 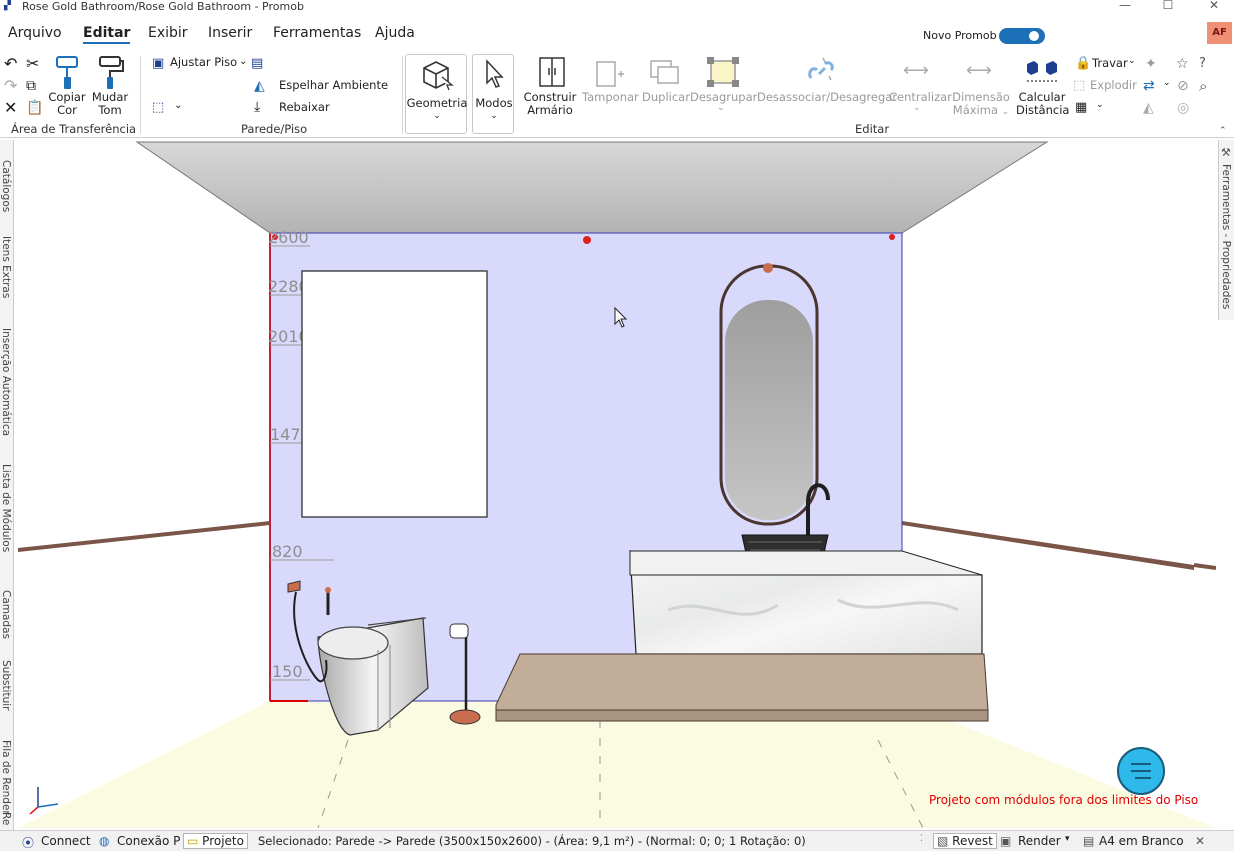 What do you see at coordinates (493, 94) in the screenshot?
I see `modos-button: Modos ⌄` at bounding box center [493, 94].